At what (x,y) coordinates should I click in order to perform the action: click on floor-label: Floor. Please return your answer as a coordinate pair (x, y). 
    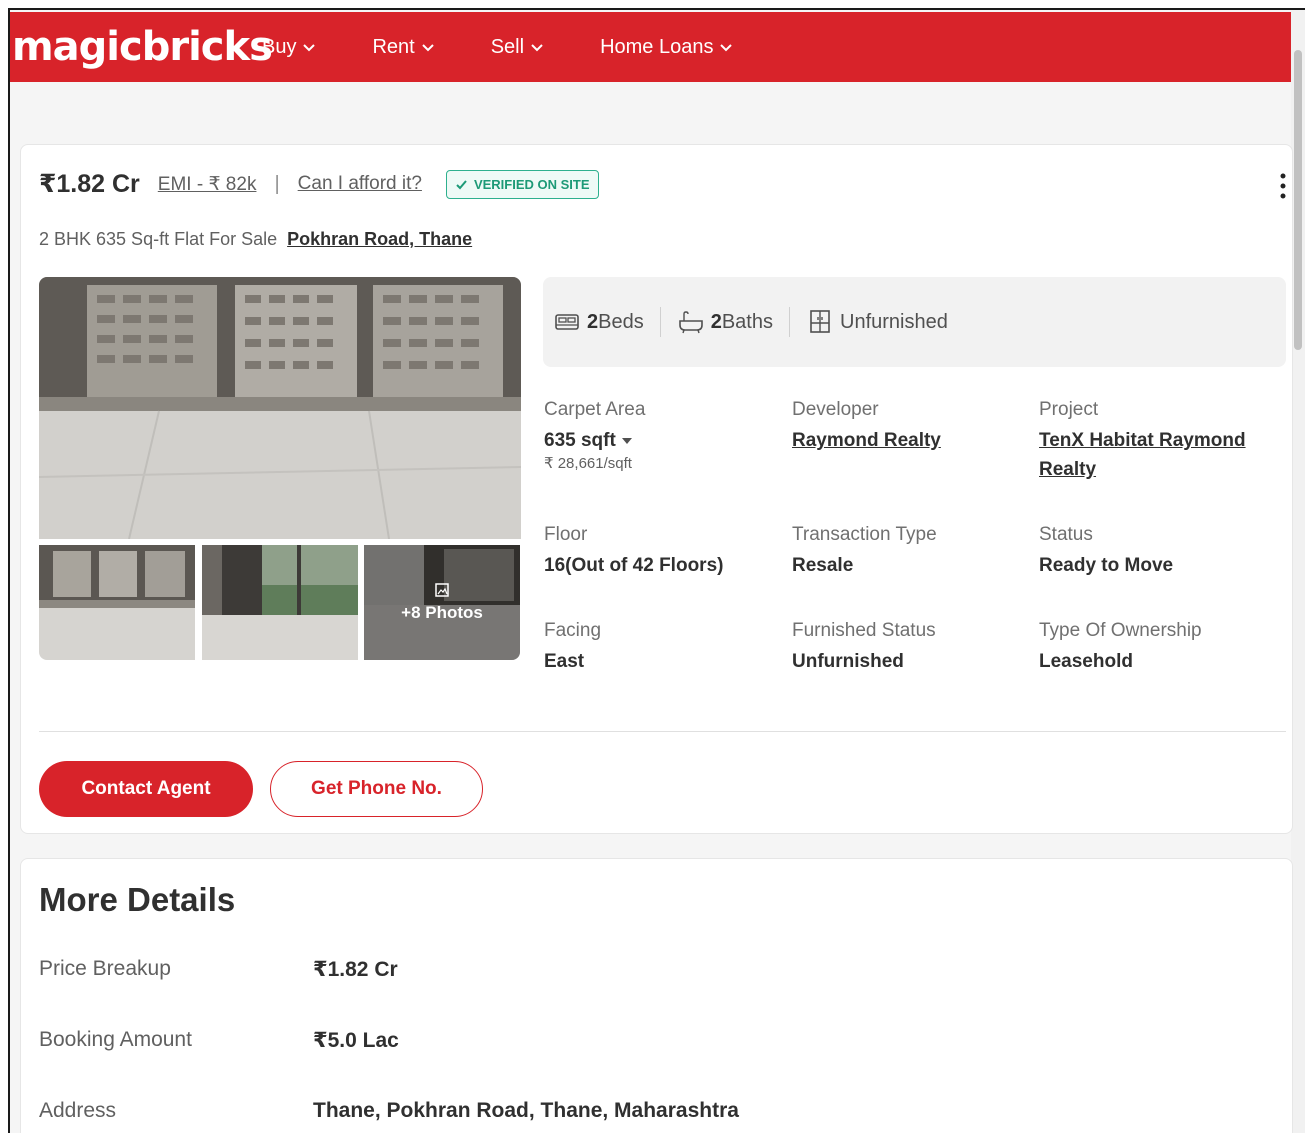
    Looking at the image, I should click on (566, 534).